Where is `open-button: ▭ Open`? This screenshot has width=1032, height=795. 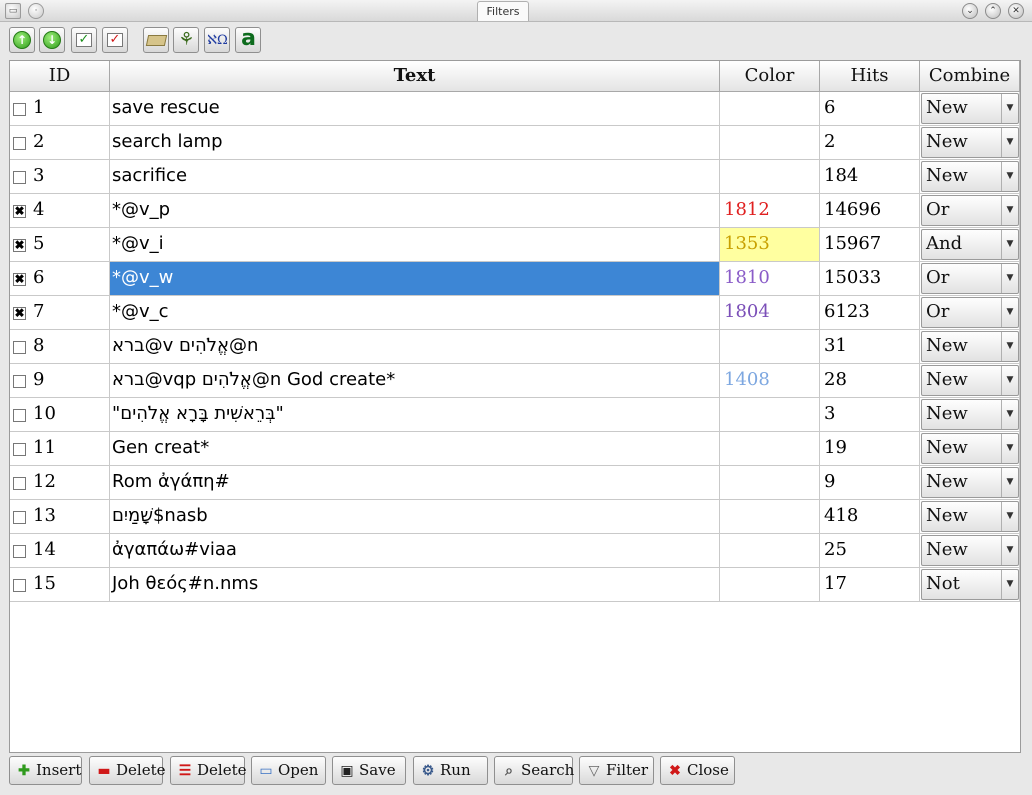
open-button: ▭ Open is located at coordinates (288, 770).